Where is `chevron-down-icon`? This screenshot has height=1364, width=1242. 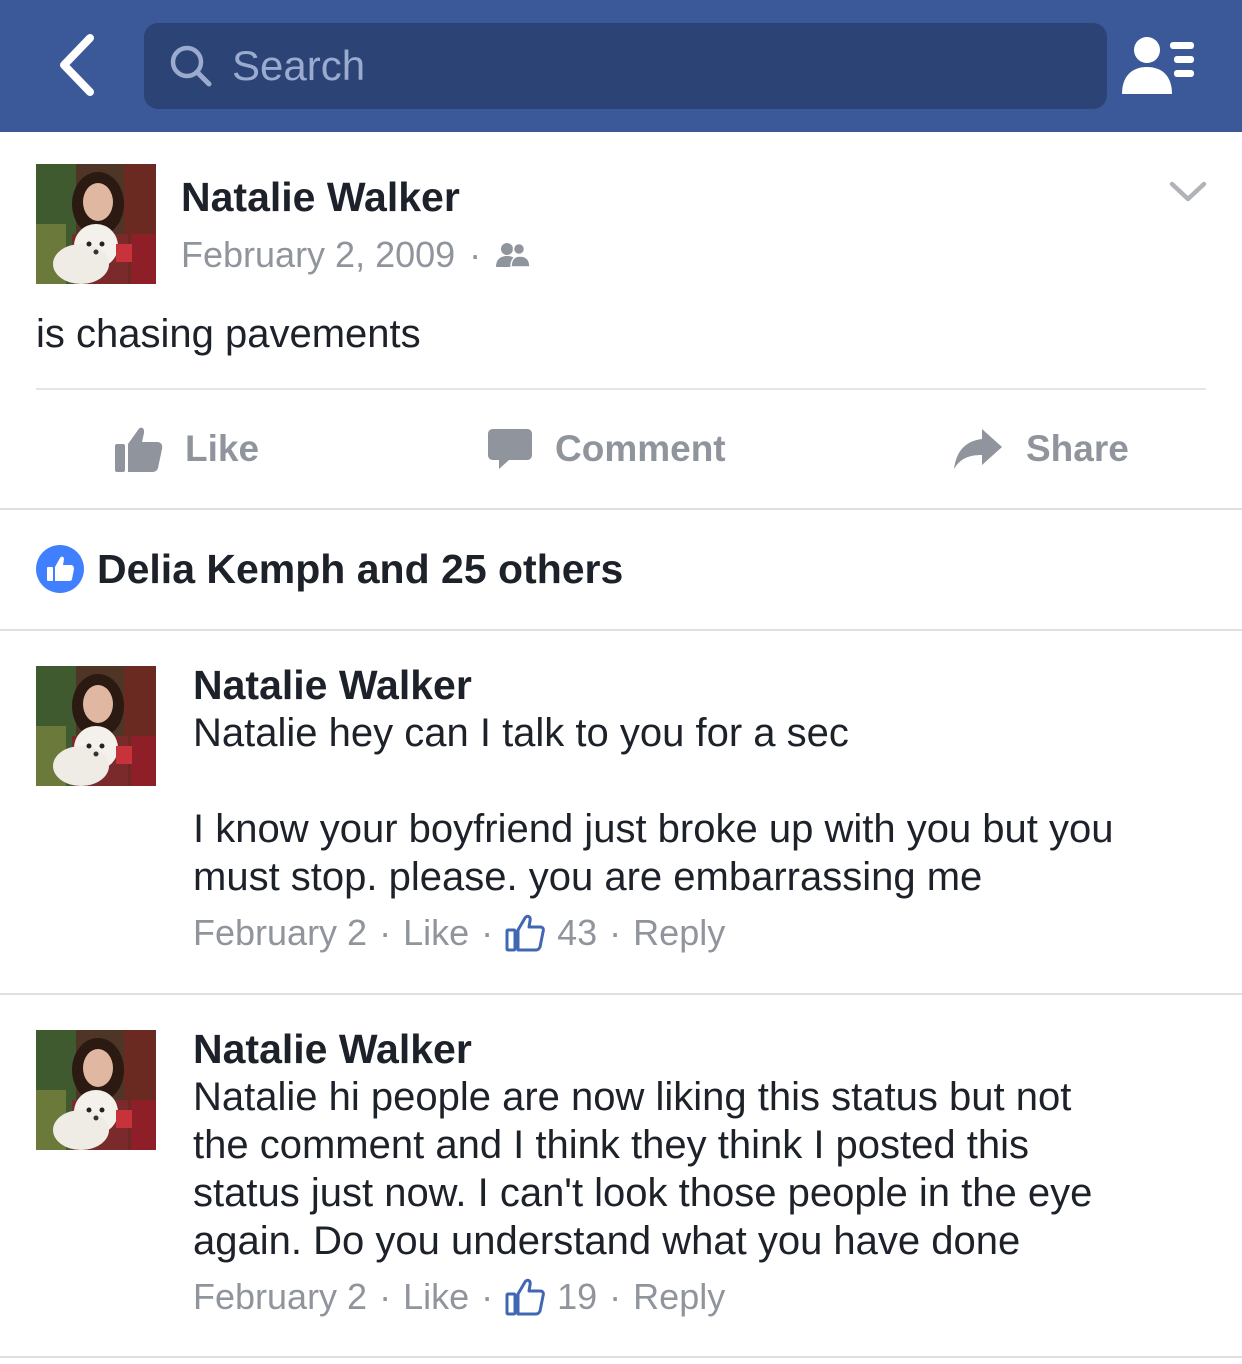 chevron-down-icon is located at coordinates (1188, 191).